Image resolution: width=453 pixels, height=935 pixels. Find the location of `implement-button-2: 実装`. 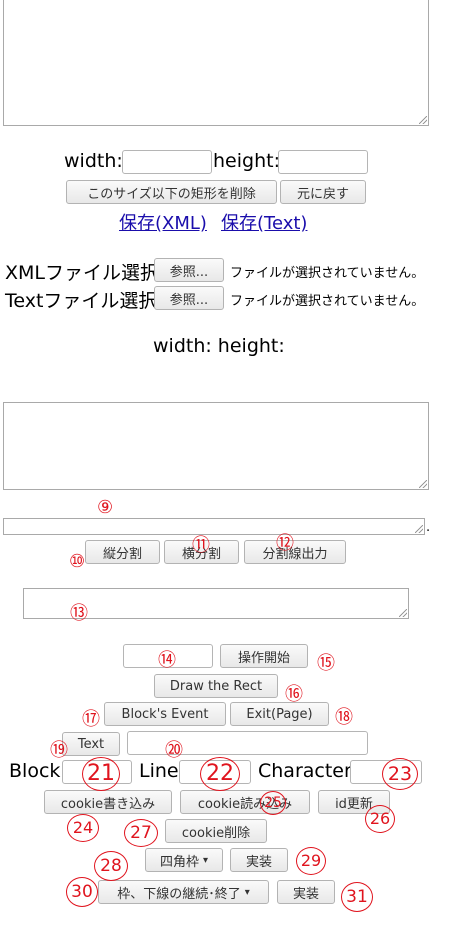

implement-button-2: 実装 is located at coordinates (306, 892).